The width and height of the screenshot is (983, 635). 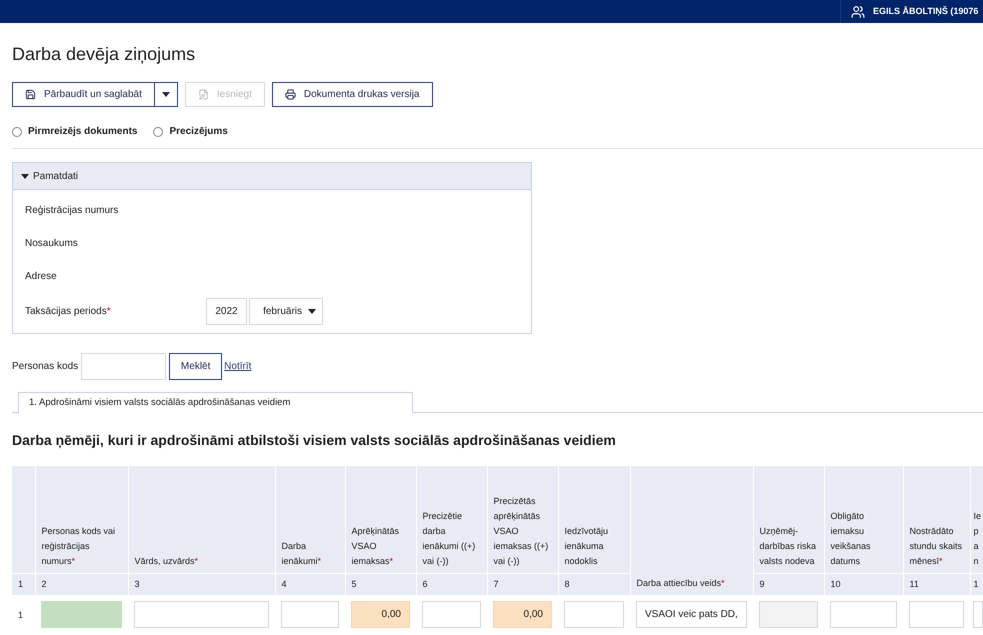 I want to click on column-header: Personas kods vai reģistrācijas numurs*, so click(x=79, y=546).